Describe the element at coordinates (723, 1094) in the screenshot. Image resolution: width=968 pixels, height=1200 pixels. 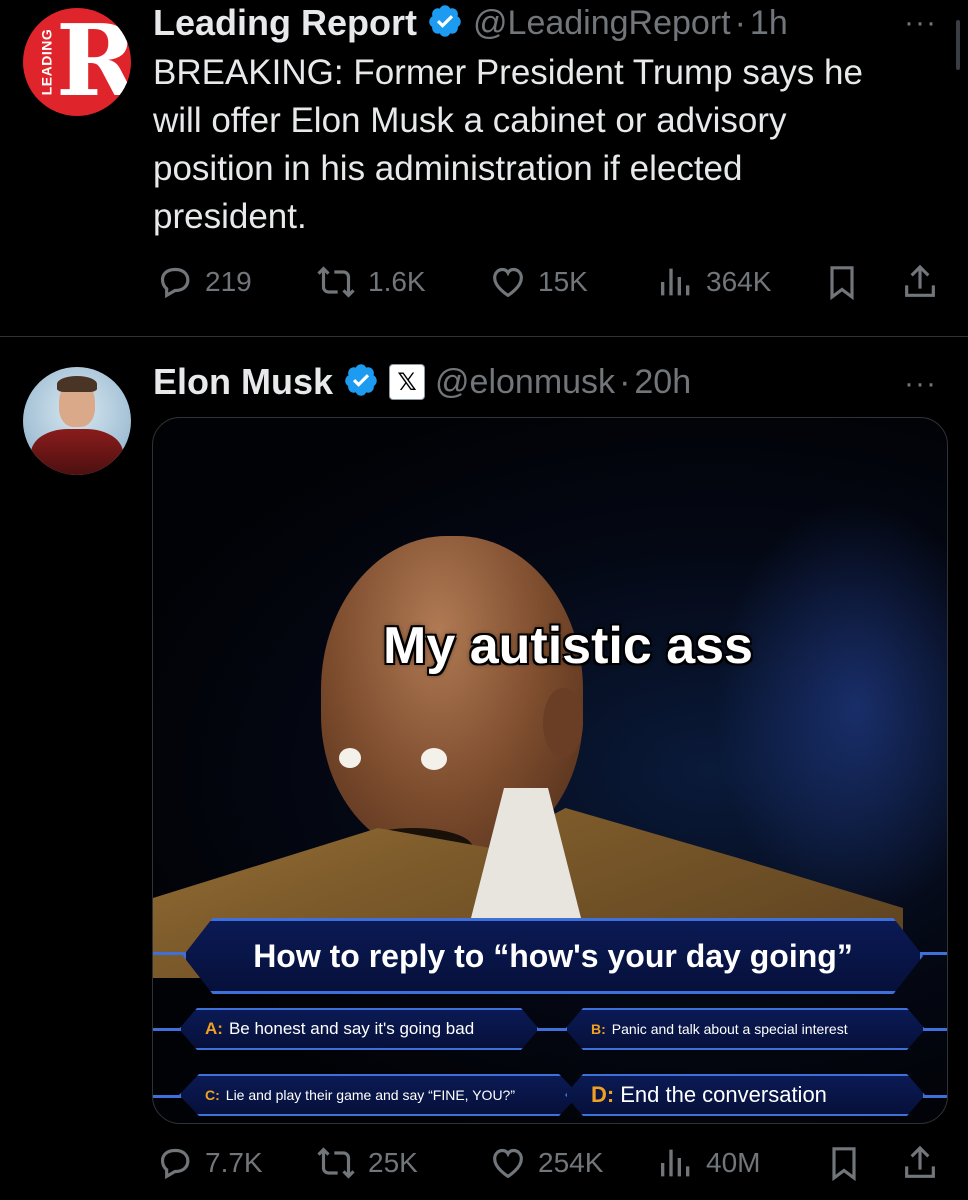
I see `answer-text: End the conversation` at that location.